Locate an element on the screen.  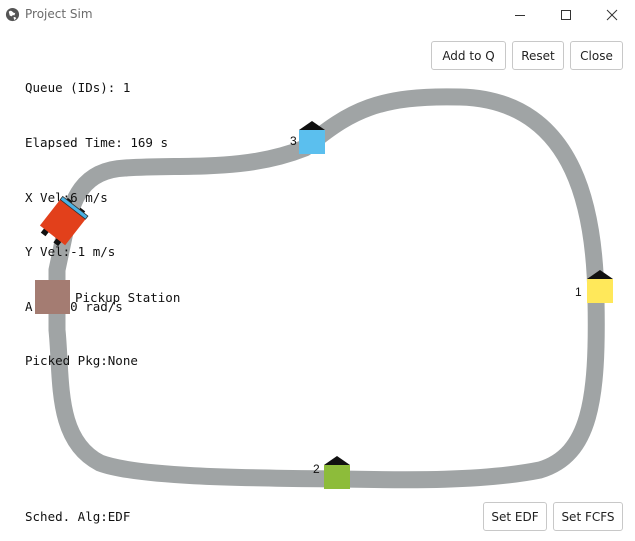
set-fcfs-button: Set FCFS is located at coordinates (588, 516).